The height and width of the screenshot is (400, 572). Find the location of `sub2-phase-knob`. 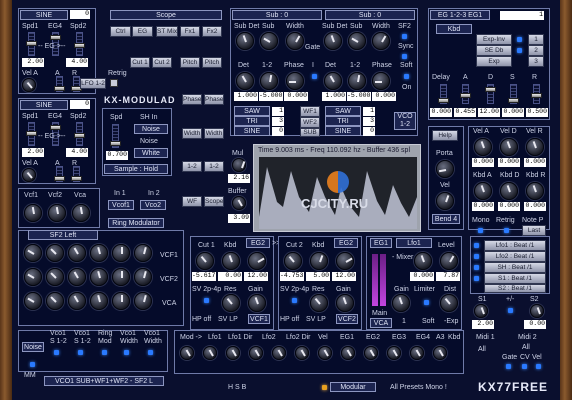

sub2-phase-knob is located at coordinates (381, 81).